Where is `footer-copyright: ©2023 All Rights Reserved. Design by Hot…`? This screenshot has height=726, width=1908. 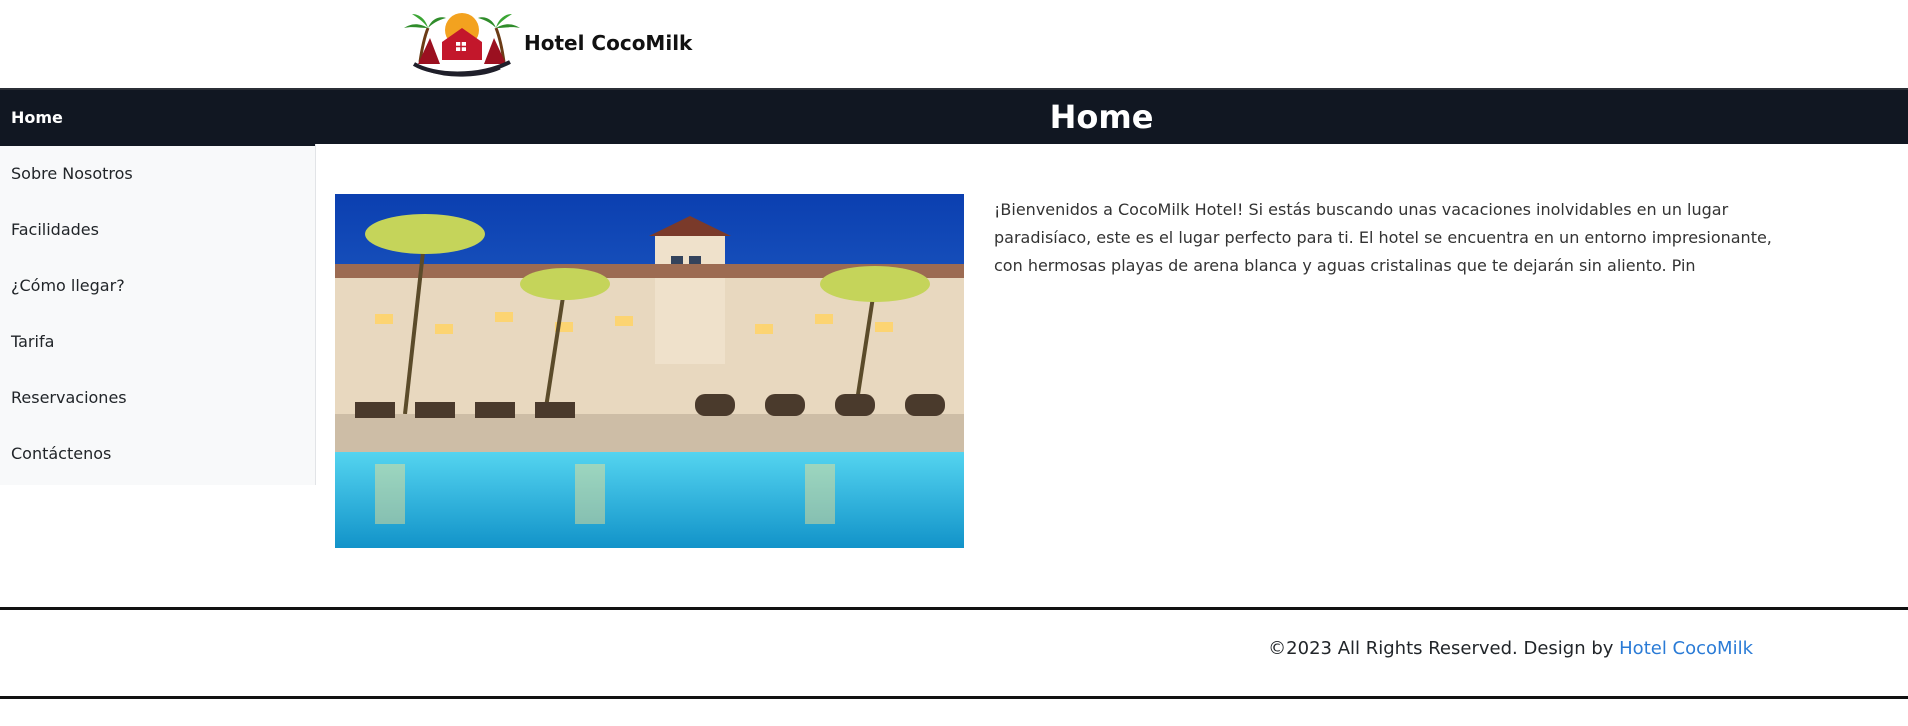
footer-copyright: ©2023 All Rights Reserved. Design by Hot… is located at coordinates (1510, 648).